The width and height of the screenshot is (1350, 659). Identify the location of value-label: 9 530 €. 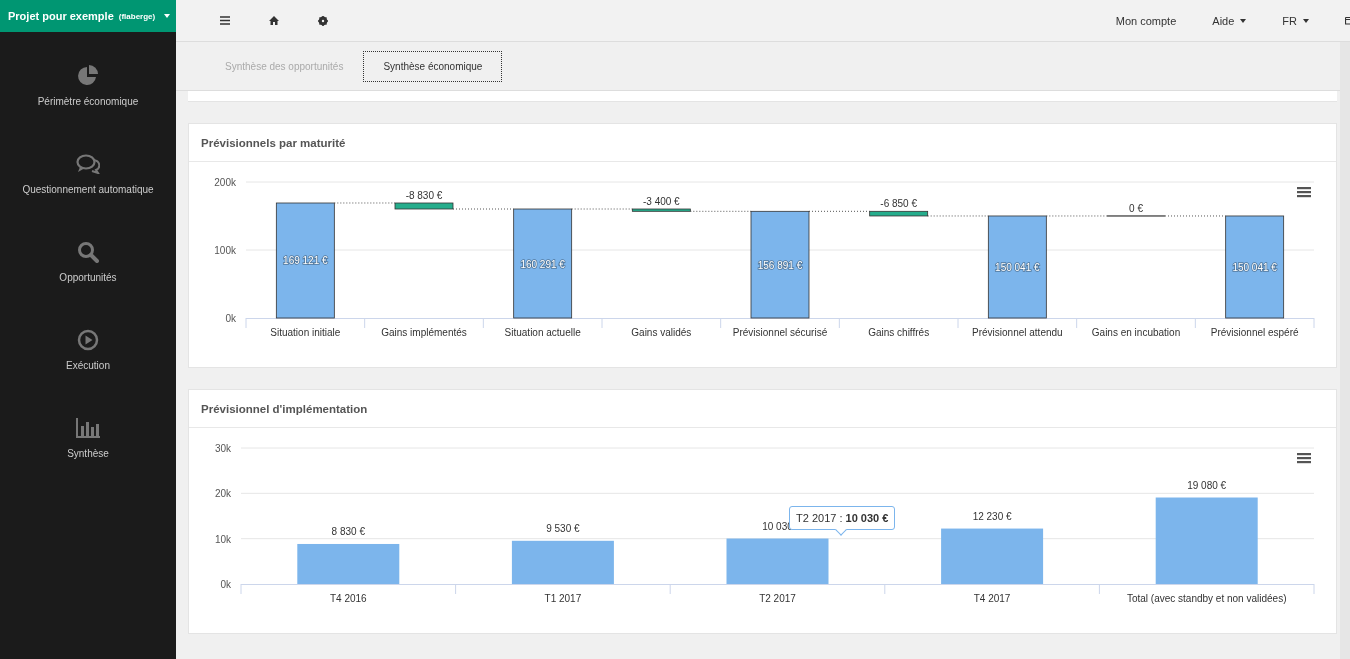
(563, 528).